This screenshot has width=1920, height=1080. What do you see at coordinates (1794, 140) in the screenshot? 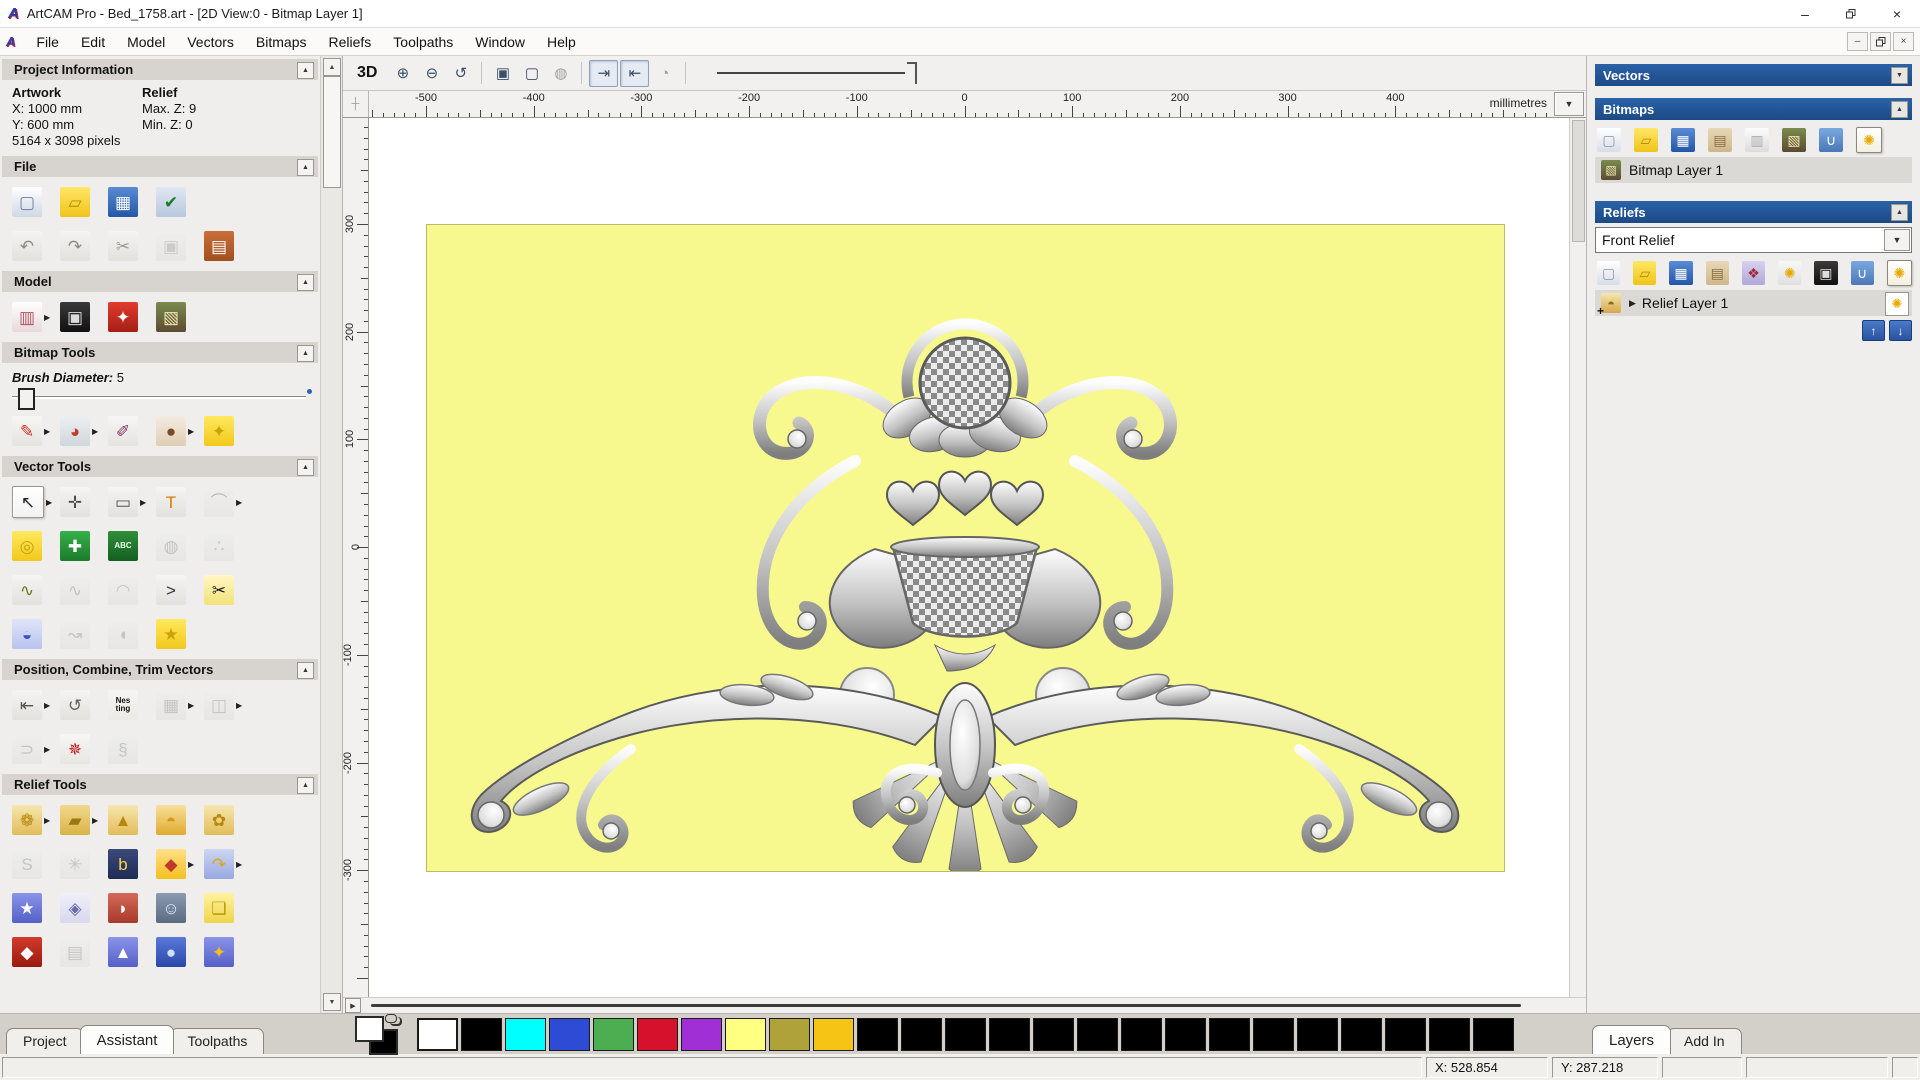
I see `bitmap-to-vectors-icon: ▧` at bounding box center [1794, 140].